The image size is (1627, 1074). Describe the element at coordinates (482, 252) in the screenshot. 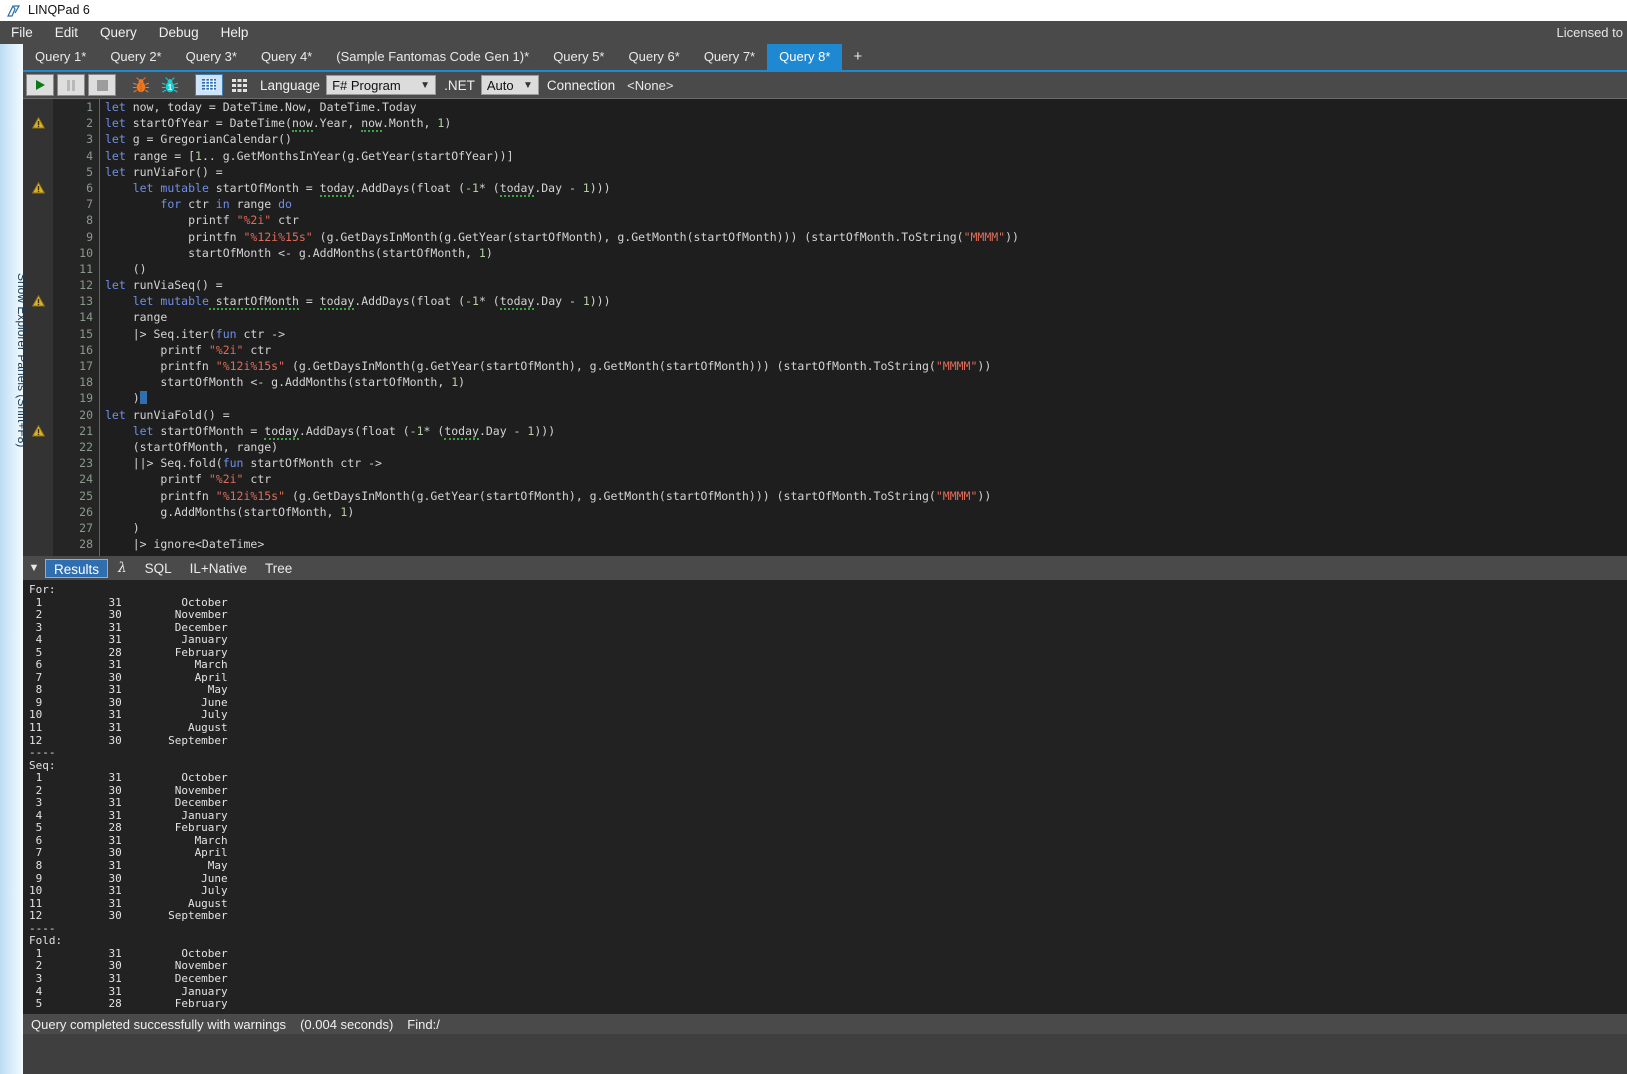

I see `code-token: 1` at that location.